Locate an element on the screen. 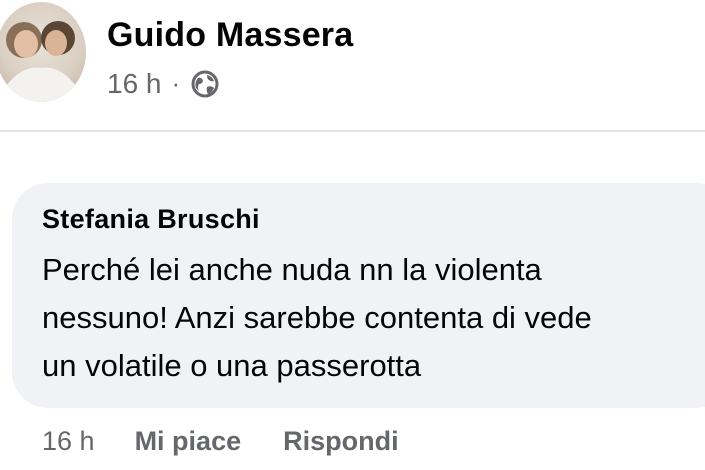 This screenshot has width=705, height=470. globe-icon is located at coordinates (205, 84).